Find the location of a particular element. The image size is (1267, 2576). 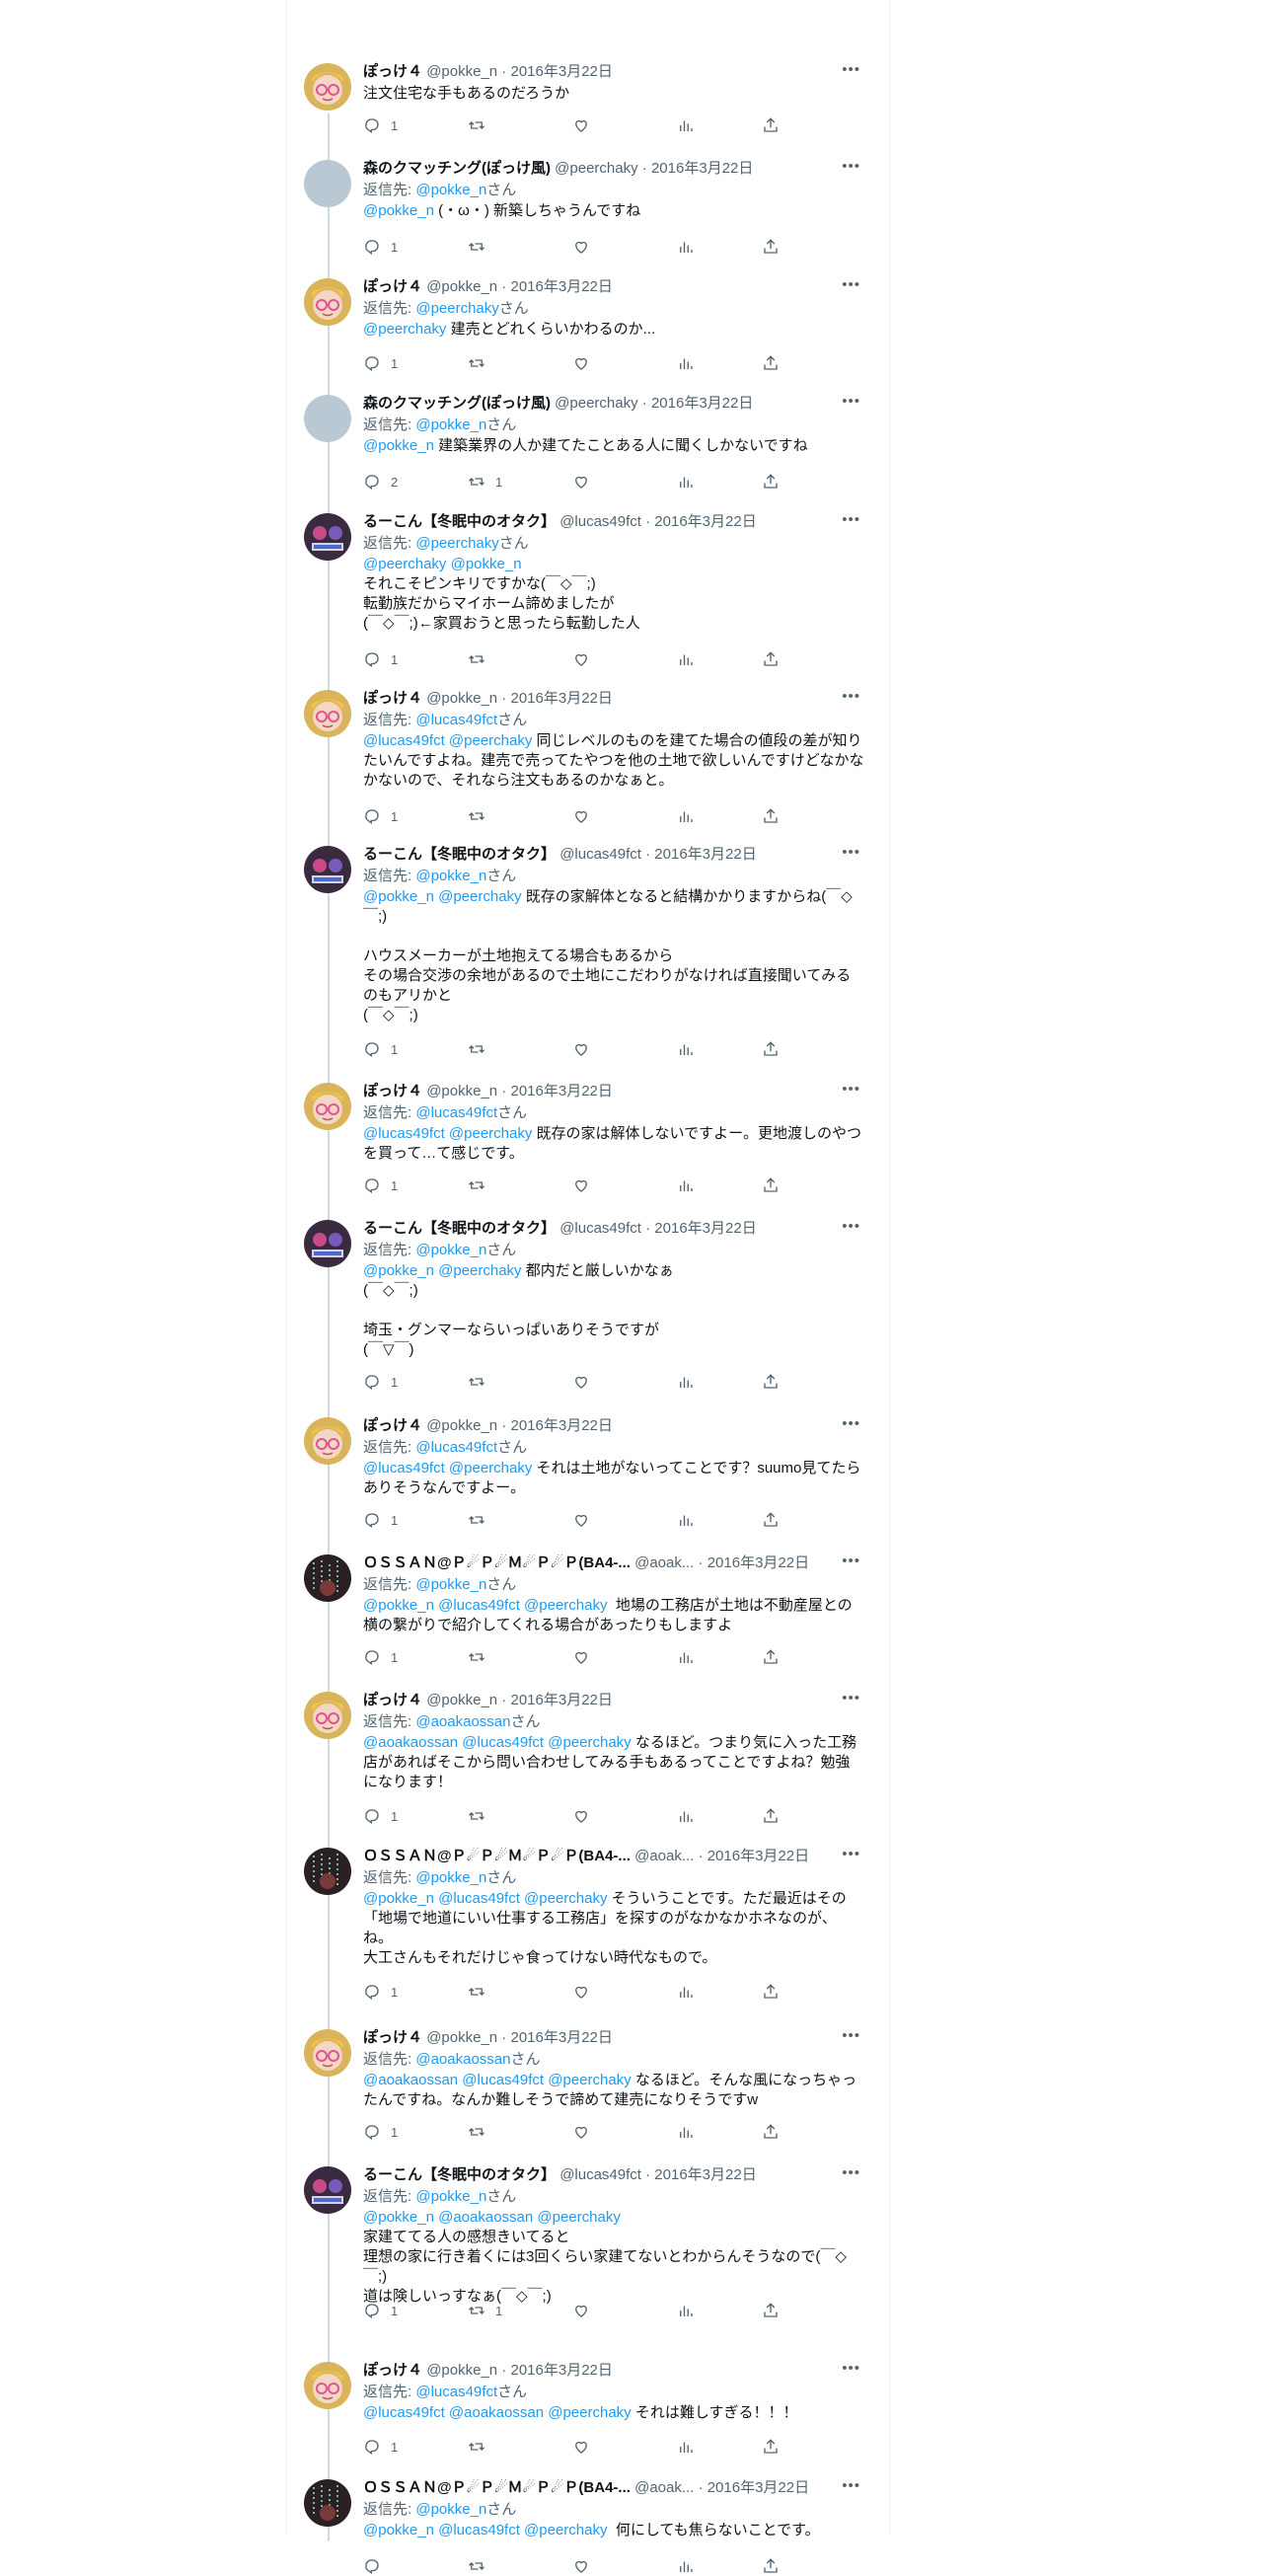

handle: @lucas49fct is located at coordinates (600, 1228).